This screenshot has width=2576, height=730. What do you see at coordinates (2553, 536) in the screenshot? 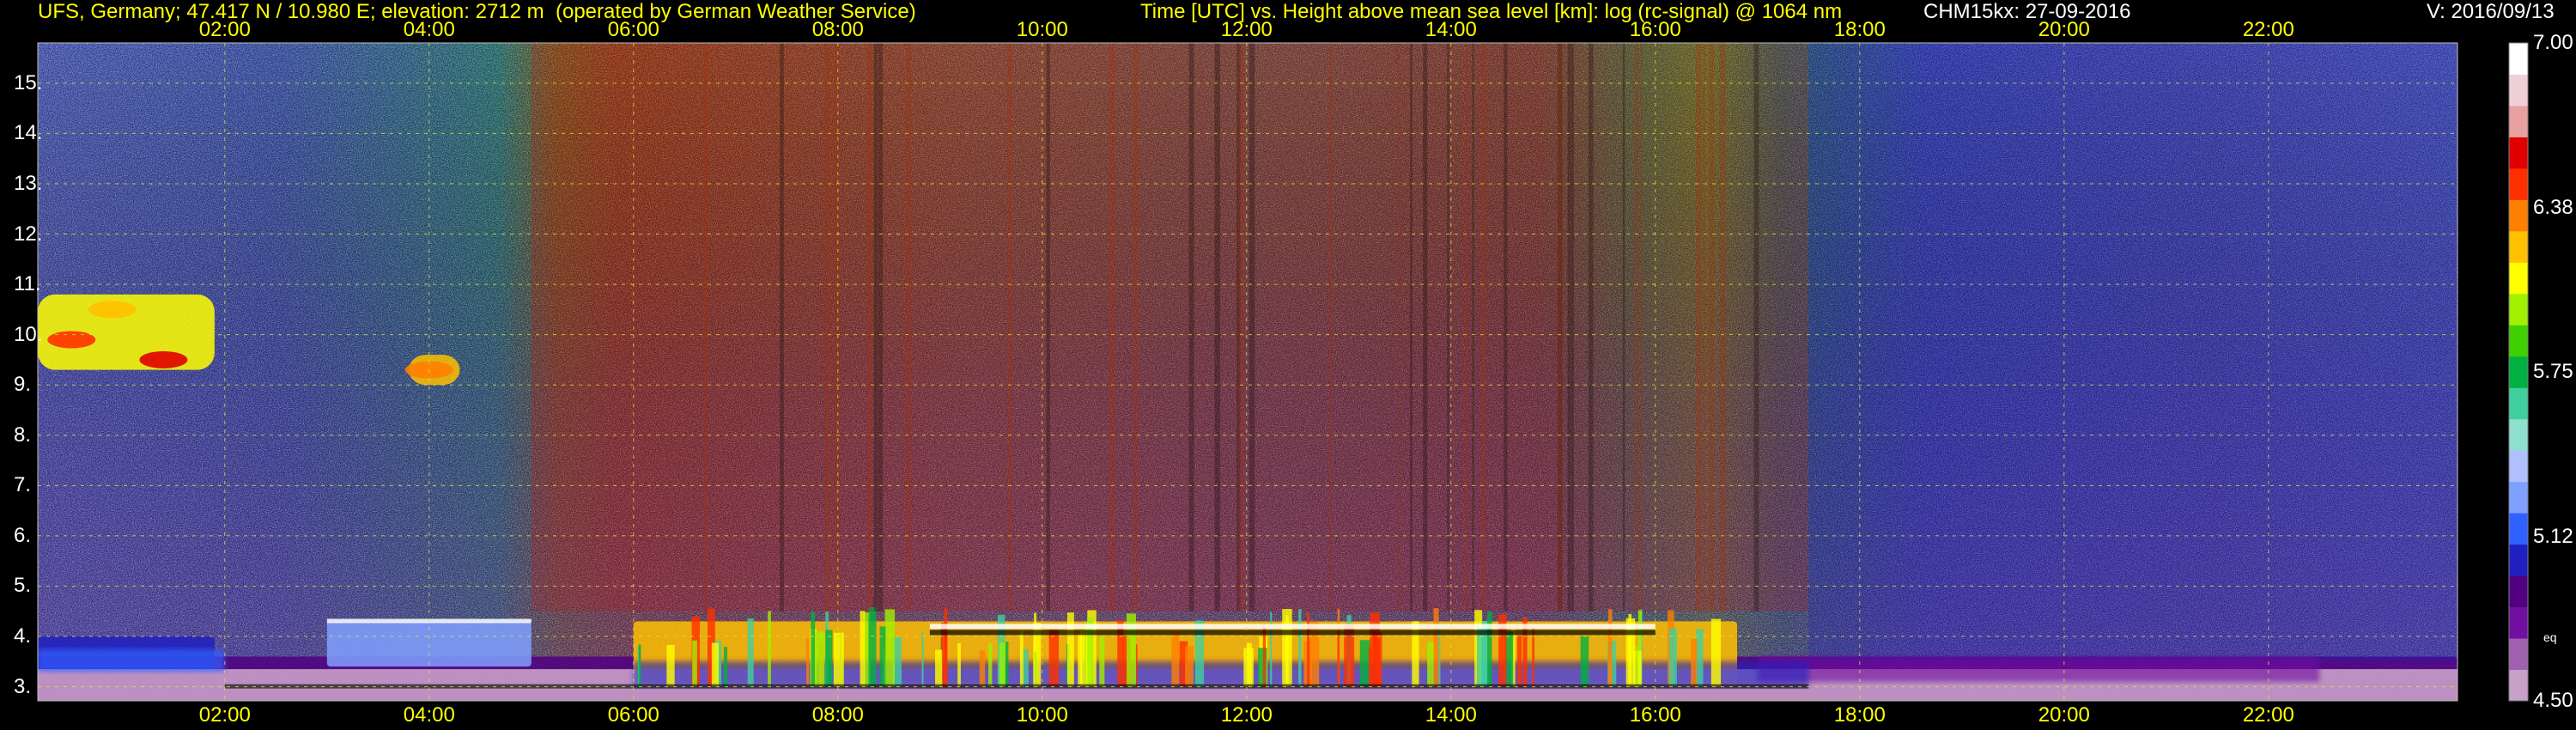
I see `colorbar-tick-label: 5.12` at bounding box center [2553, 536].